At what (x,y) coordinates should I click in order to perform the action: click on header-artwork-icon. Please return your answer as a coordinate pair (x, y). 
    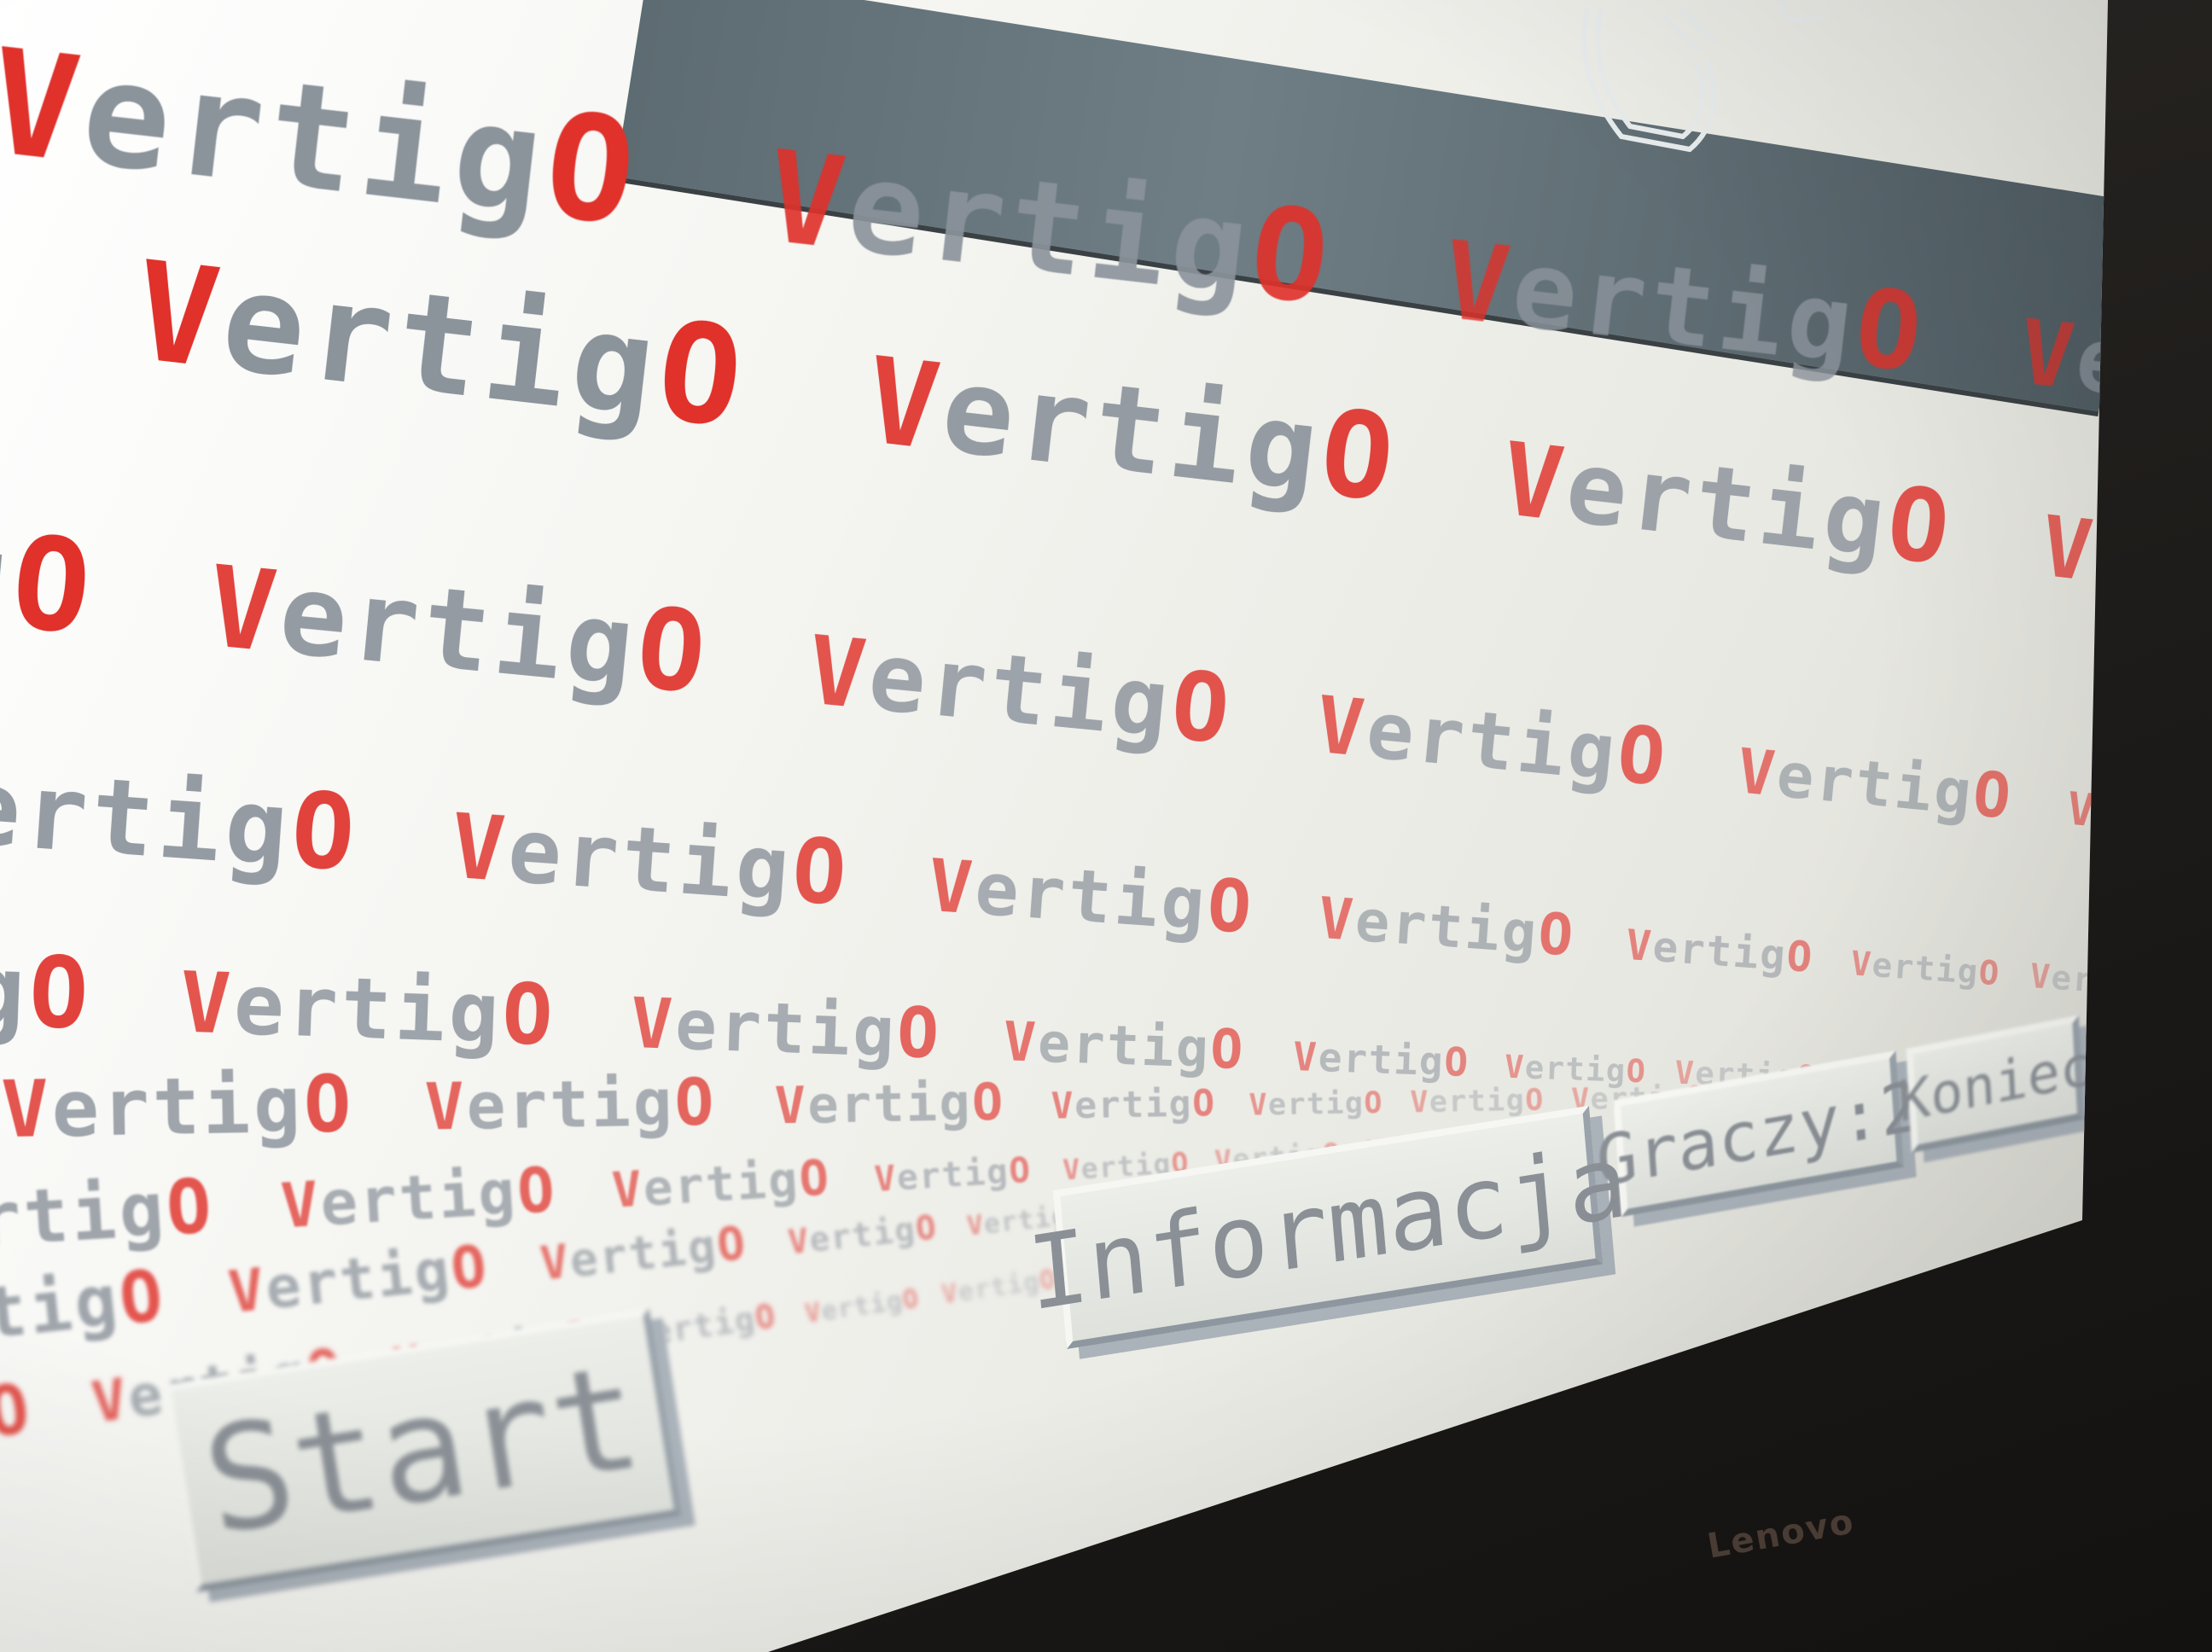
    Looking at the image, I should click on (1704, 76).